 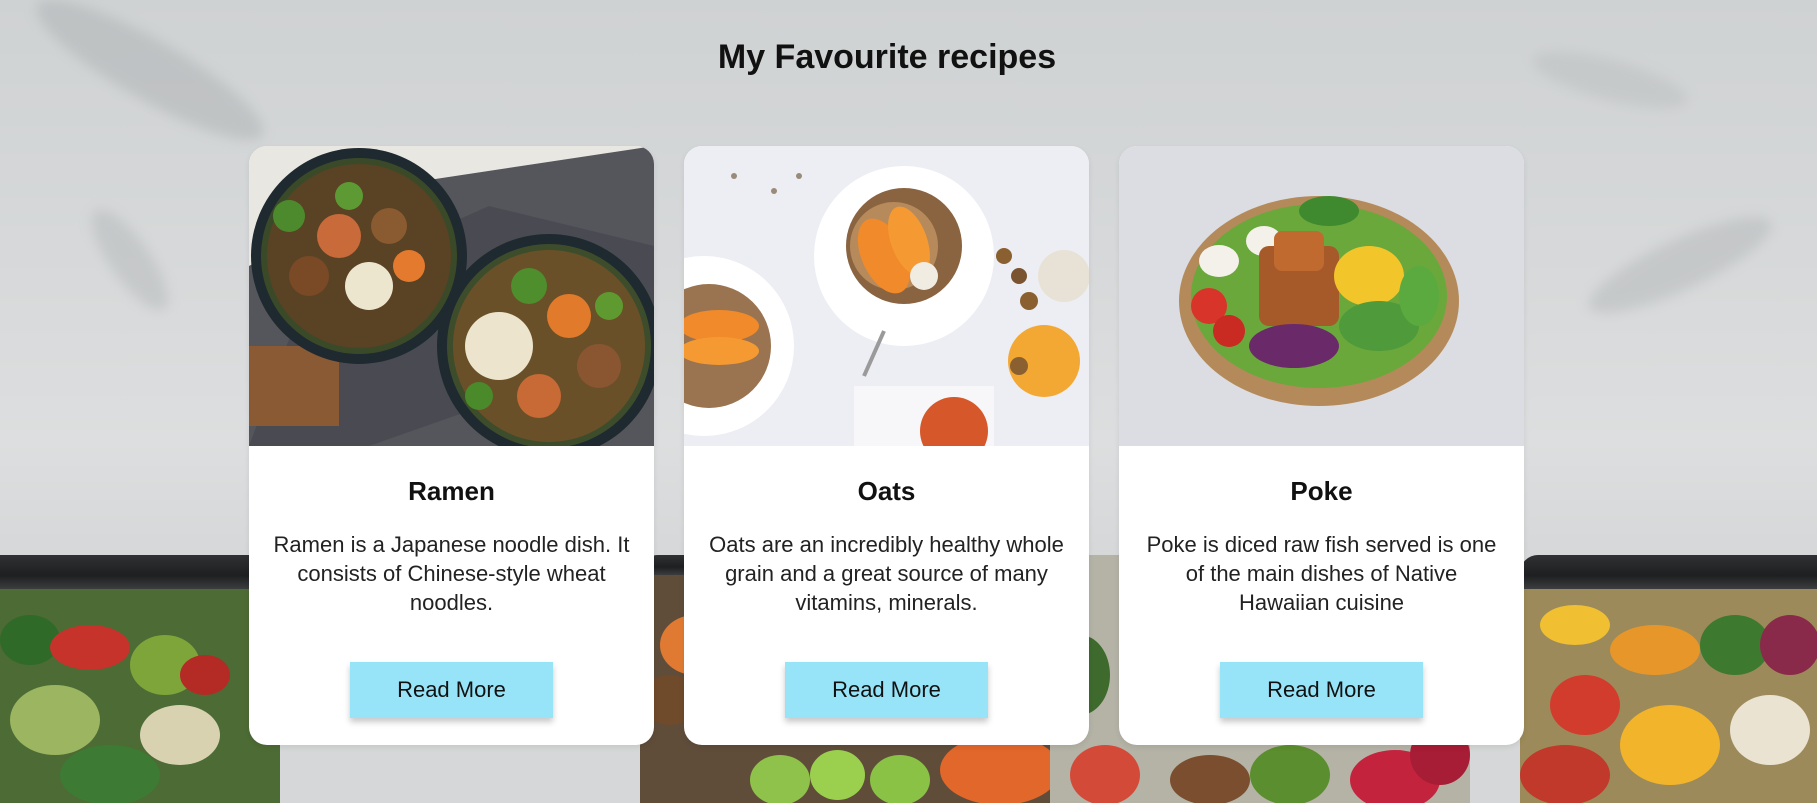 What do you see at coordinates (887, 57) in the screenshot?
I see `page-title: My Favourite recipes` at bounding box center [887, 57].